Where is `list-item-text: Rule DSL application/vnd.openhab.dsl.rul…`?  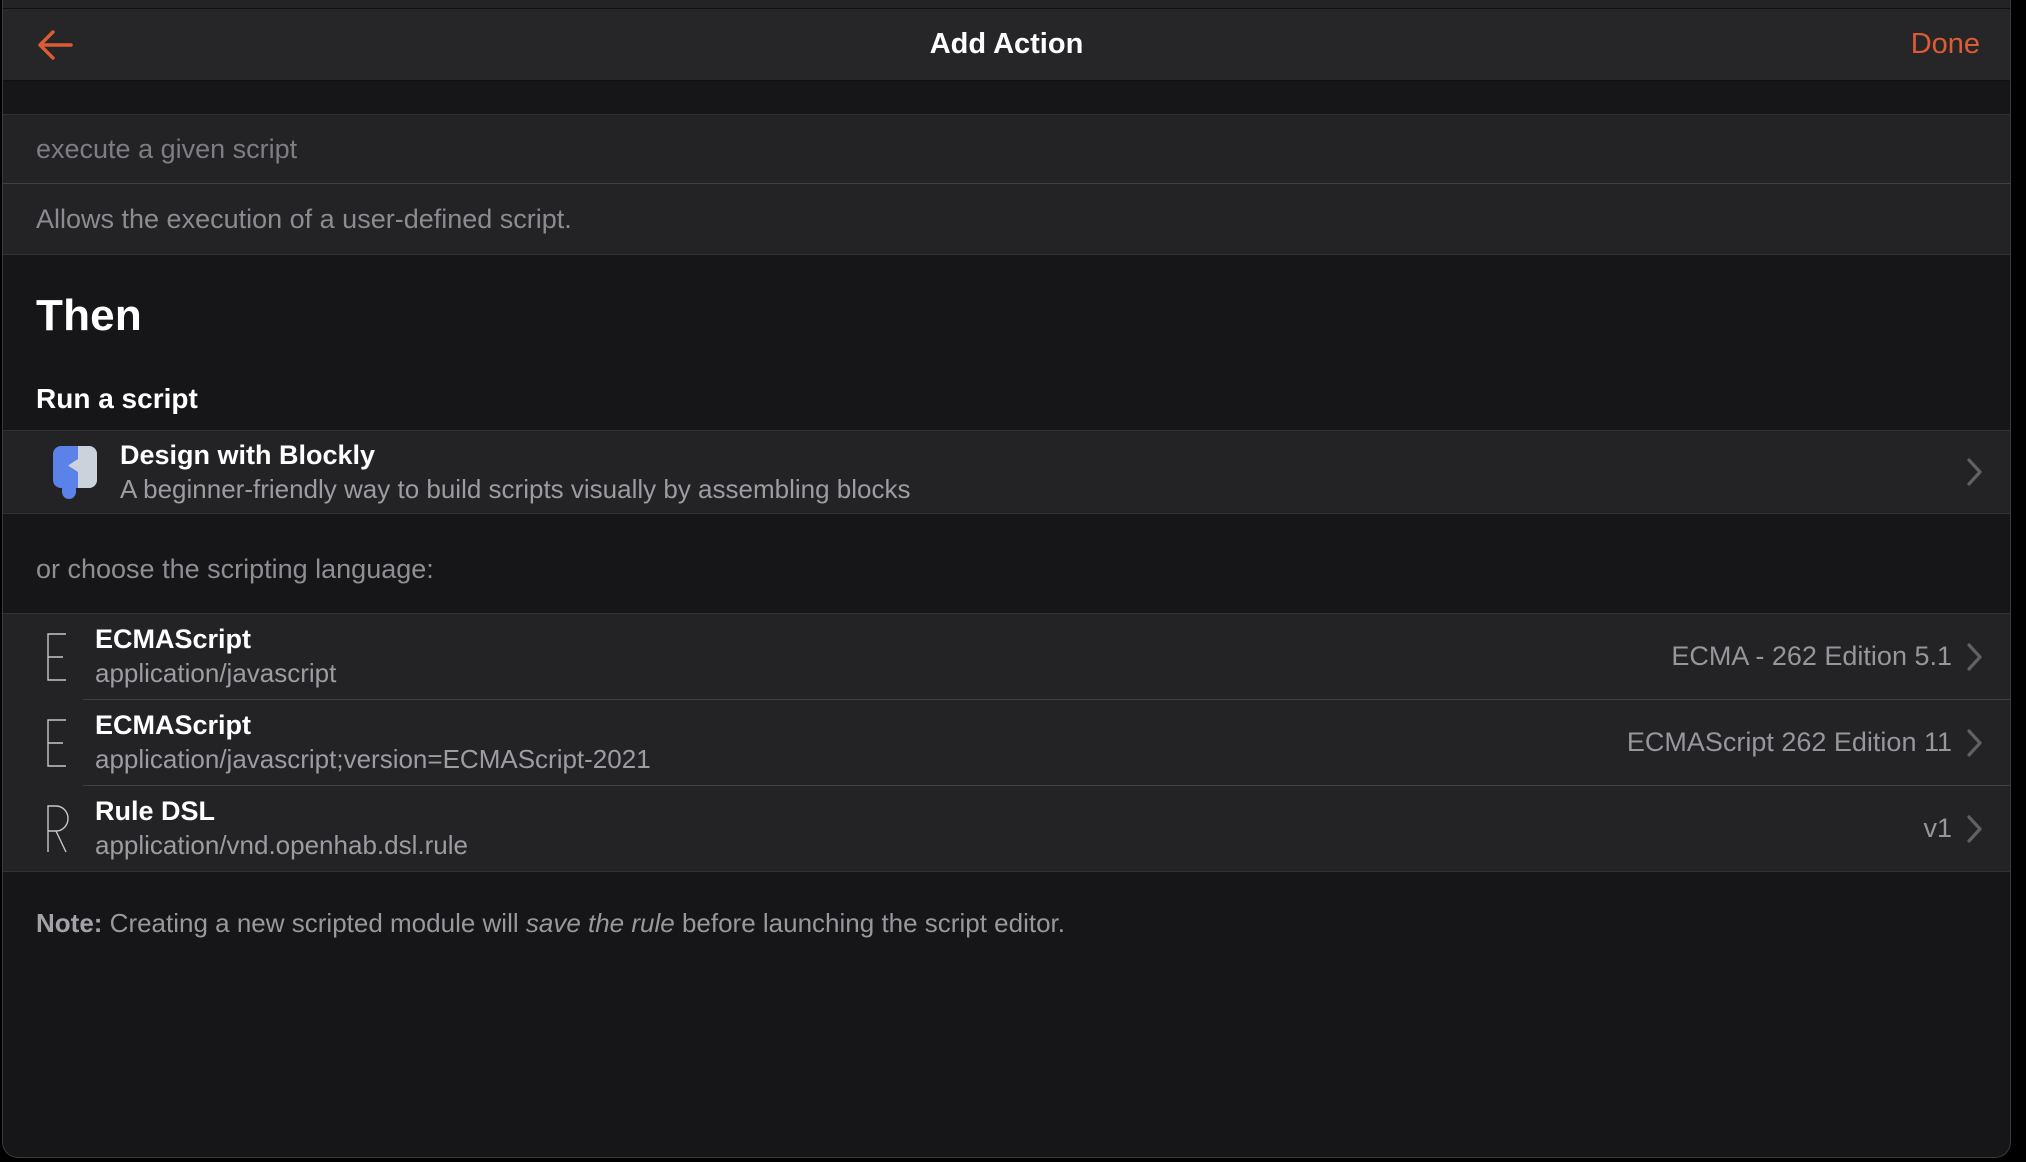 list-item-text: Rule DSL application/vnd.openhab.dsl.rul… is located at coordinates (999, 828).